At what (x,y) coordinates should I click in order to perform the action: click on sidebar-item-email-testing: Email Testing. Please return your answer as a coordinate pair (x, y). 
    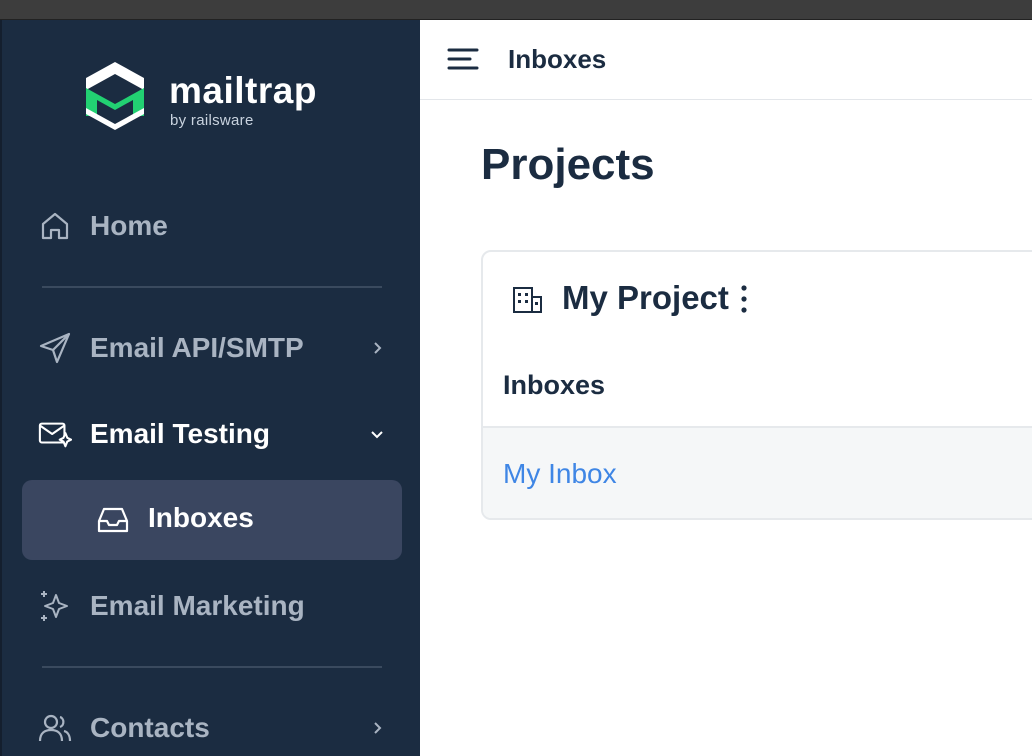
    Looking at the image, I should click on (211, 434).